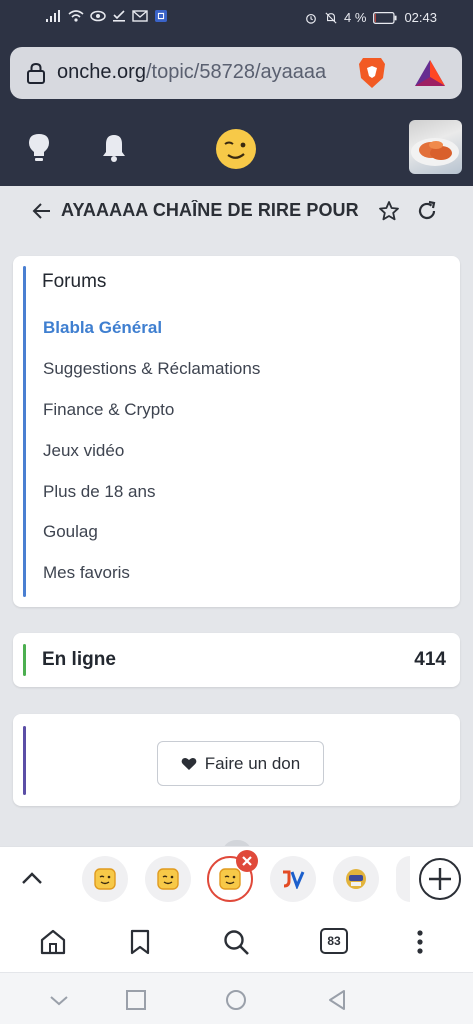  I want to click on jv-favicon-icon, so click(294, 879).